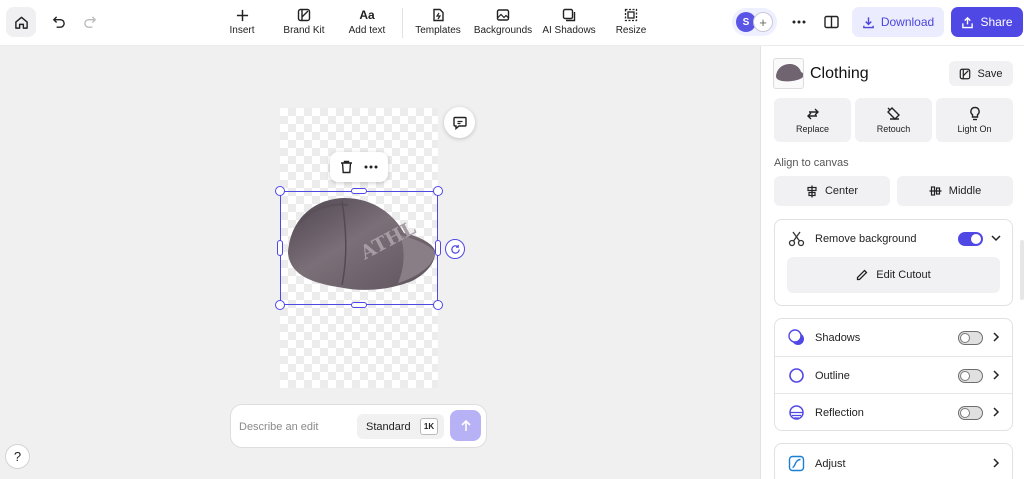 This screenshot has width=1024, height=479. Describe the element at coordinates (832, 375) in the screenshot. I see `outline-label: Outline` at that location.